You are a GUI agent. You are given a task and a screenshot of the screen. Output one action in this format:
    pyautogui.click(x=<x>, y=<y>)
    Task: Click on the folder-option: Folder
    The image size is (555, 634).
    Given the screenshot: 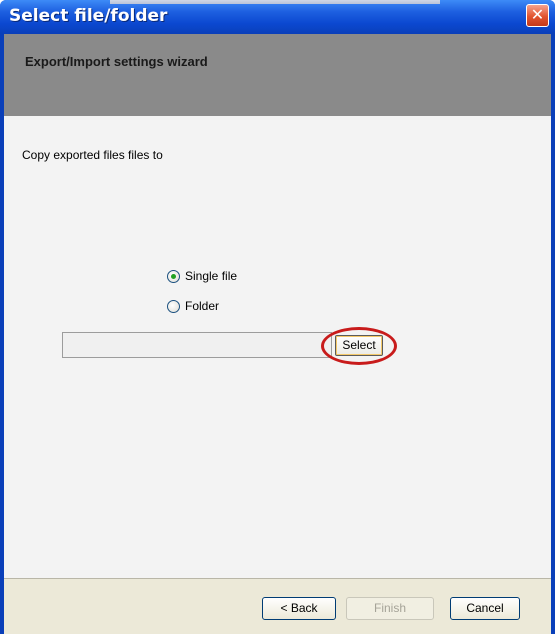 What is the action you would take?
    pyautogui.click(x=193, y=306)
    